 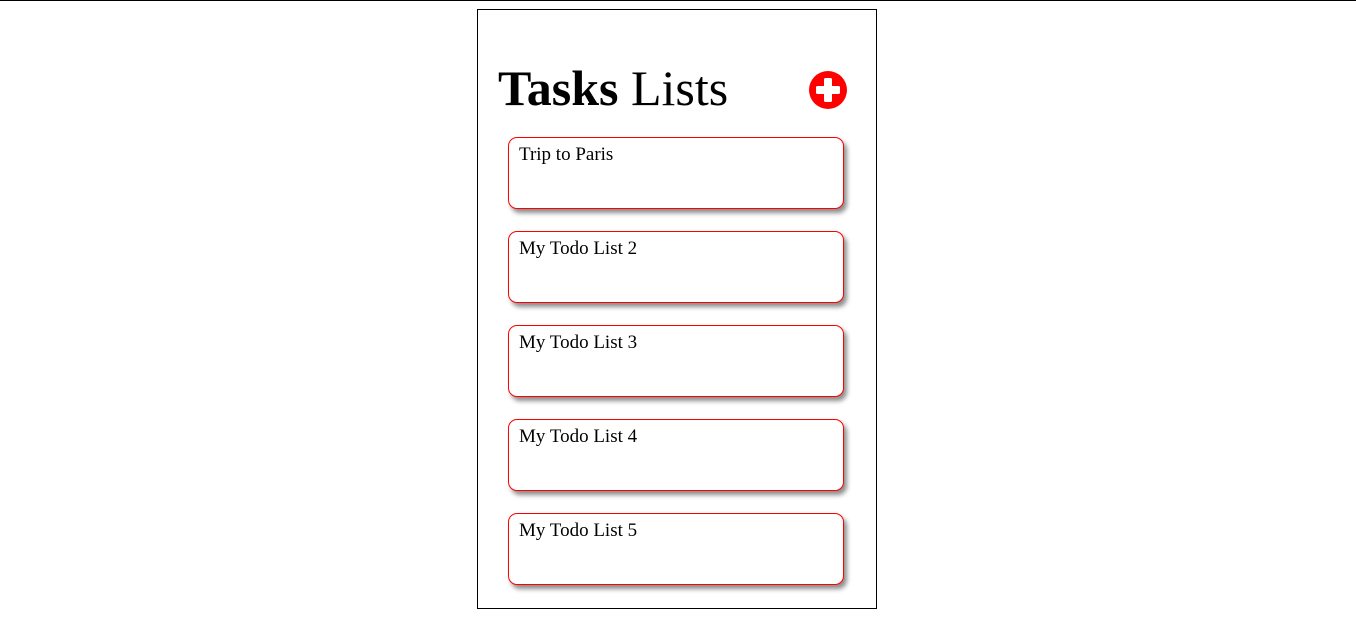 I want to click on list-item-label: My Todo List 2, so click(x=578, y=248).